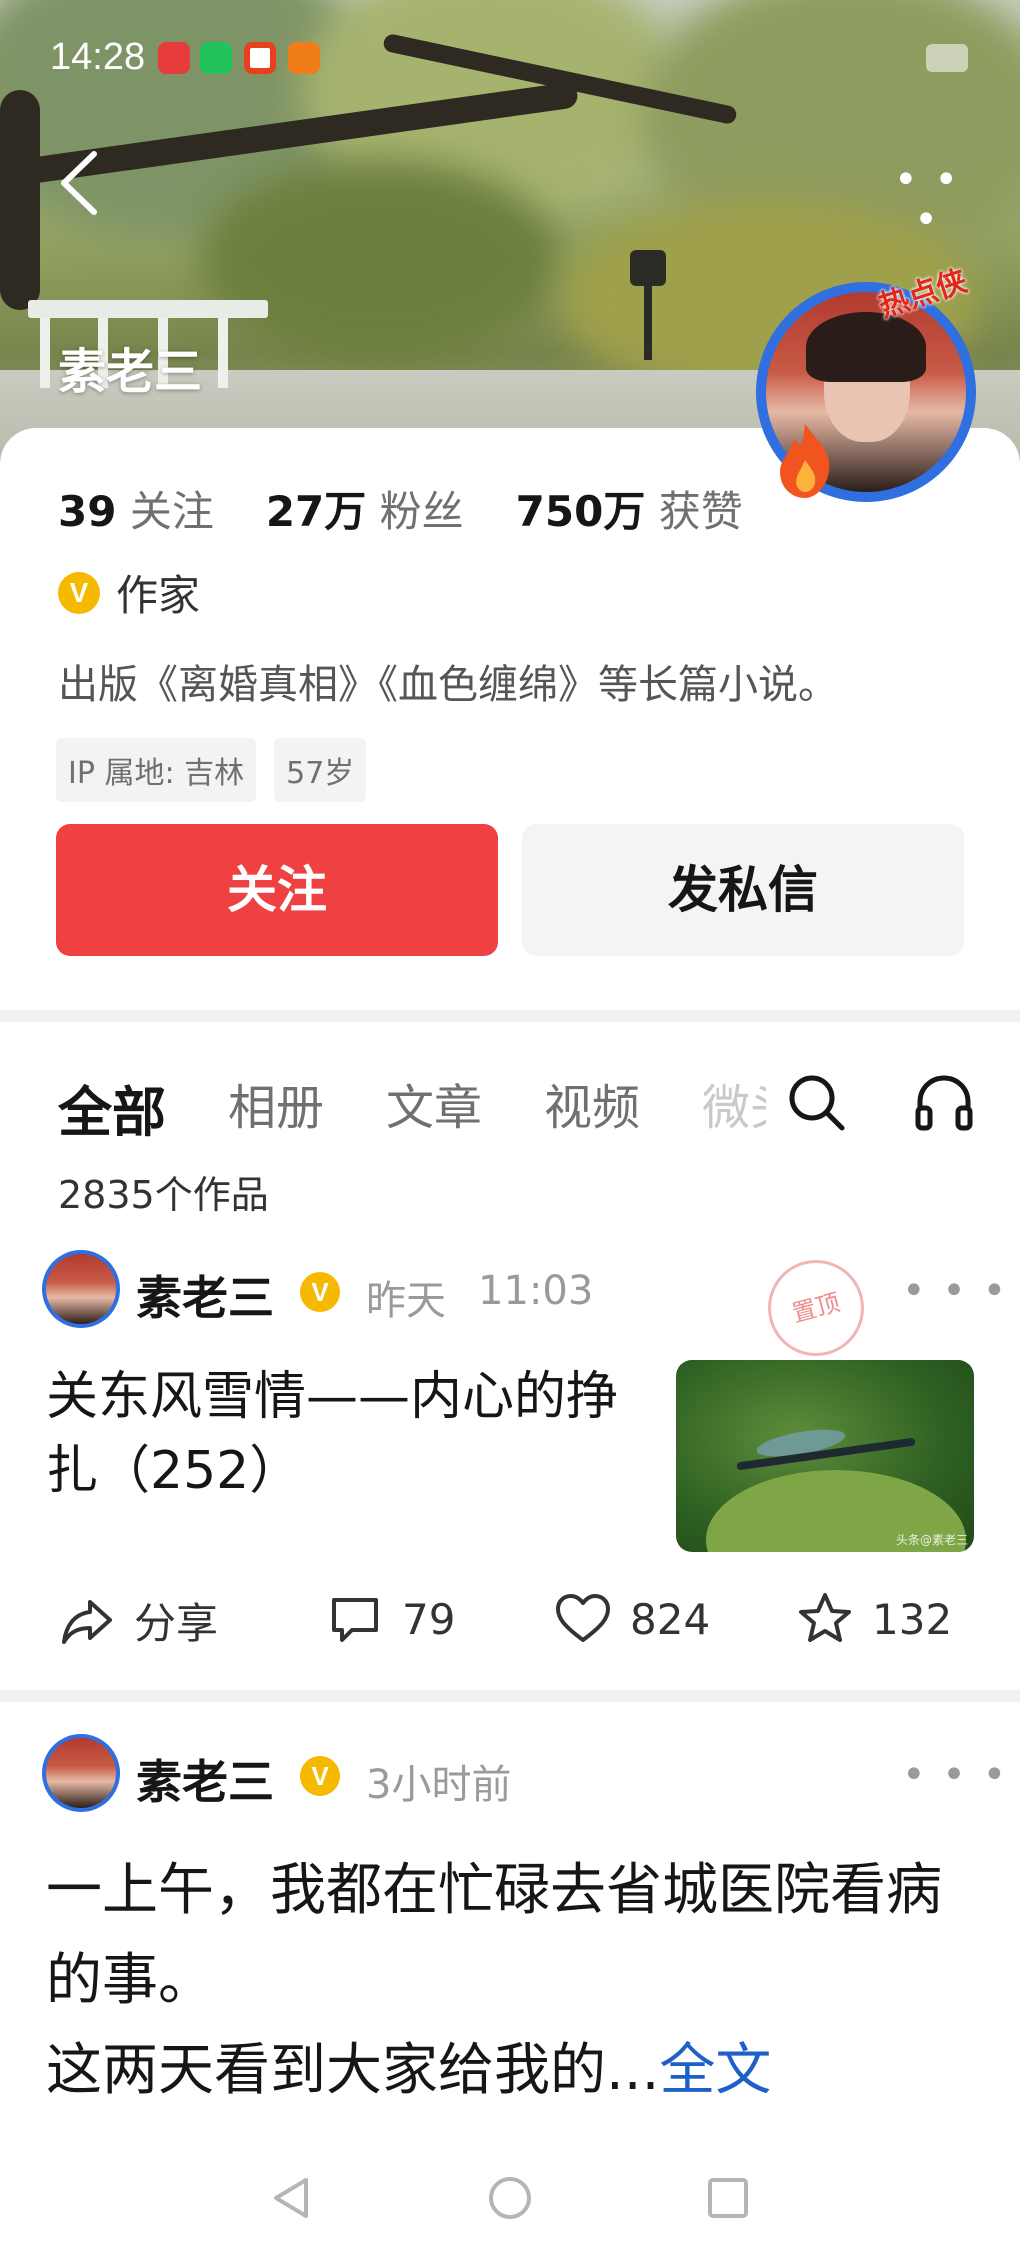 The width and height of the screenshot is (1020, 2250). What do you see at coordinates (931, 1540) in the screenshot?
I see `thumbnail-watermark: 头条@素老三` at bounding box center [931, 1540].